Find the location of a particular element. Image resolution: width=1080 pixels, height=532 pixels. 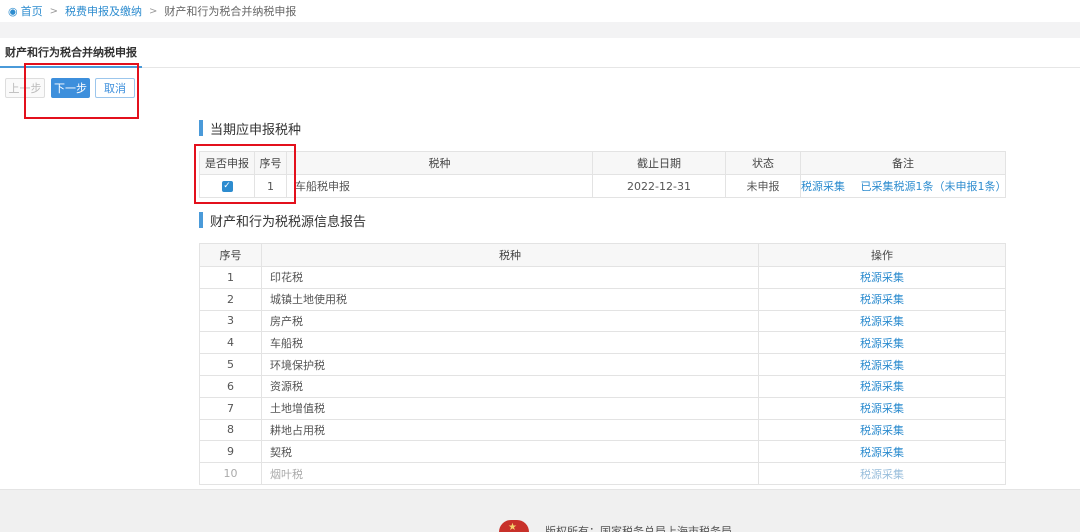

header-operation: 操作 is located at coordinates (882, 255).